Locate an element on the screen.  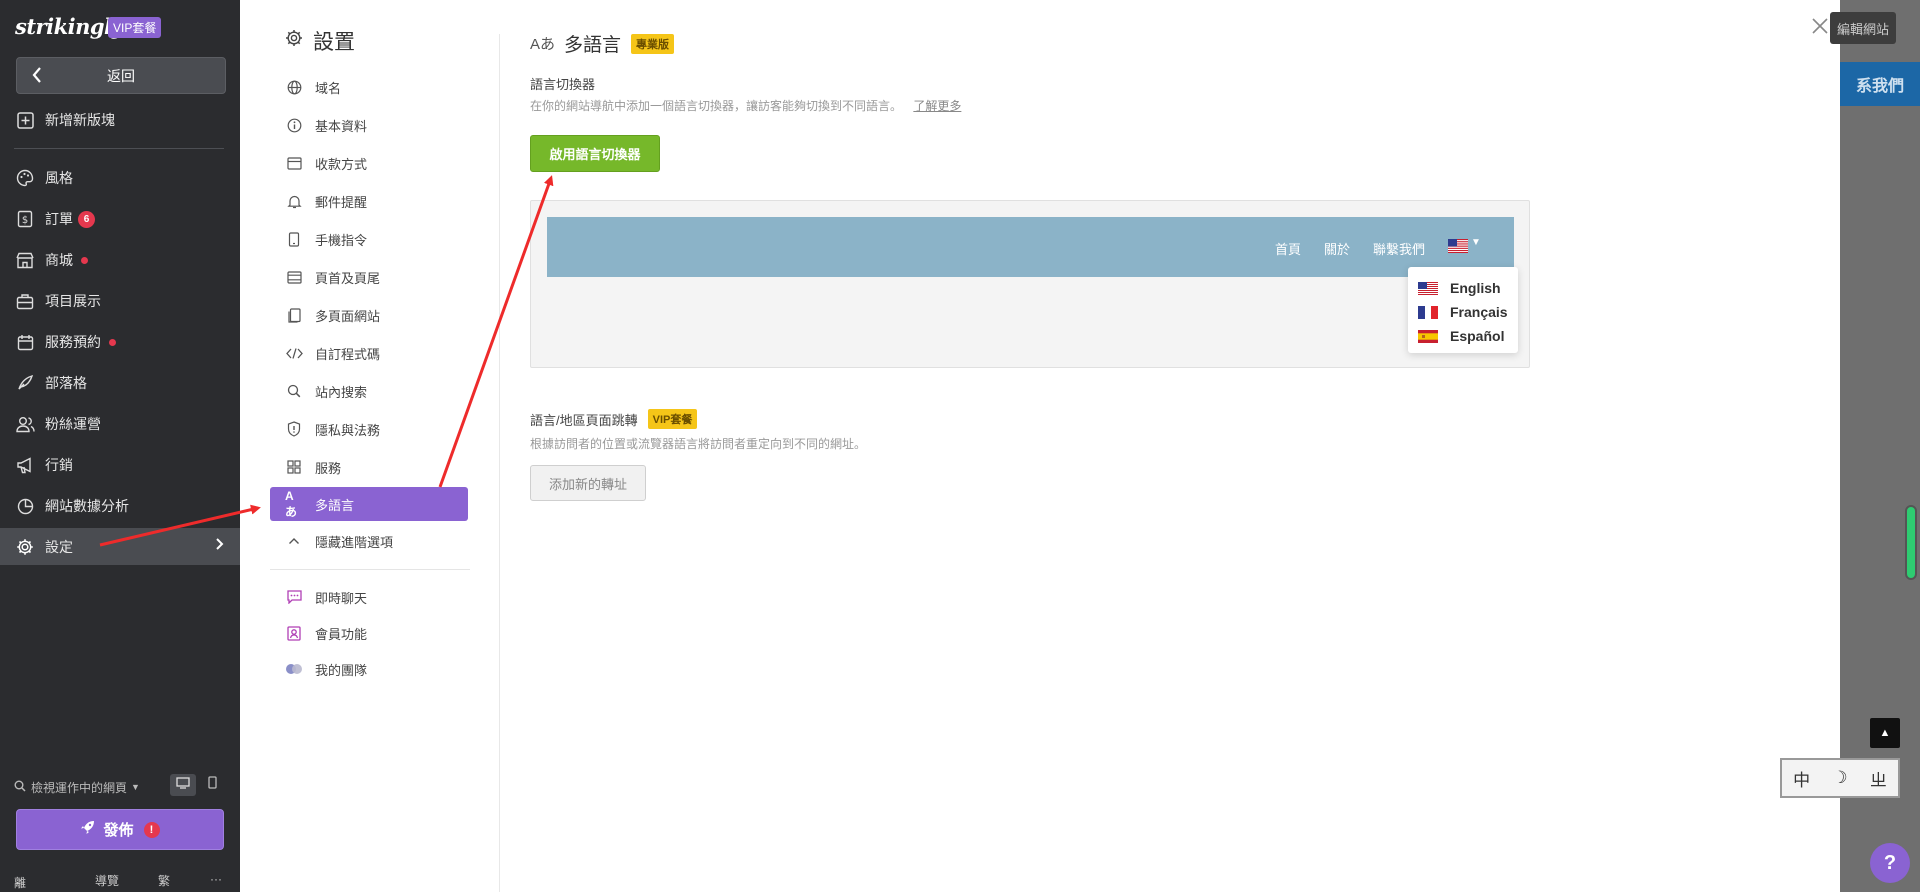
sidebar-item-blog: 部落格 is located at coordinates (120, 383).